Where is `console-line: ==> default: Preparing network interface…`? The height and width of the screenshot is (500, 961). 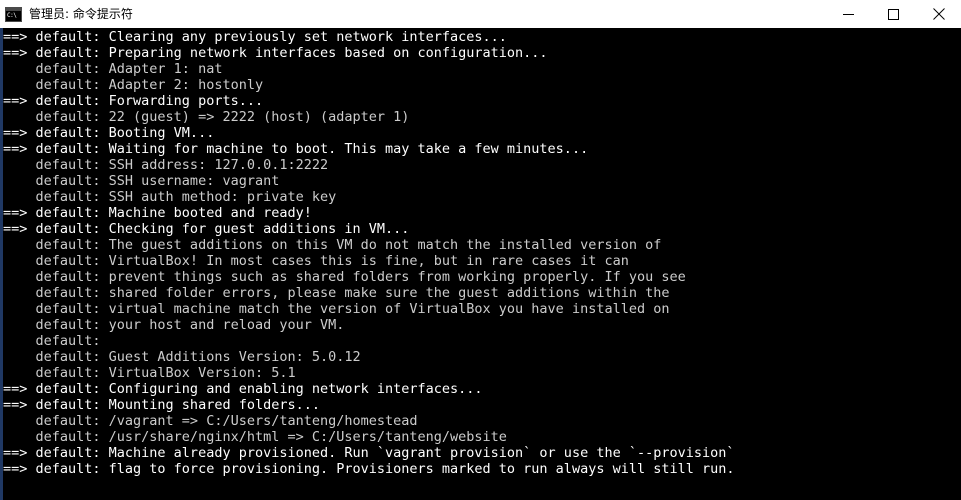
console-line: ==> default: Preparing network interface… is located at coordinates (275, 53).